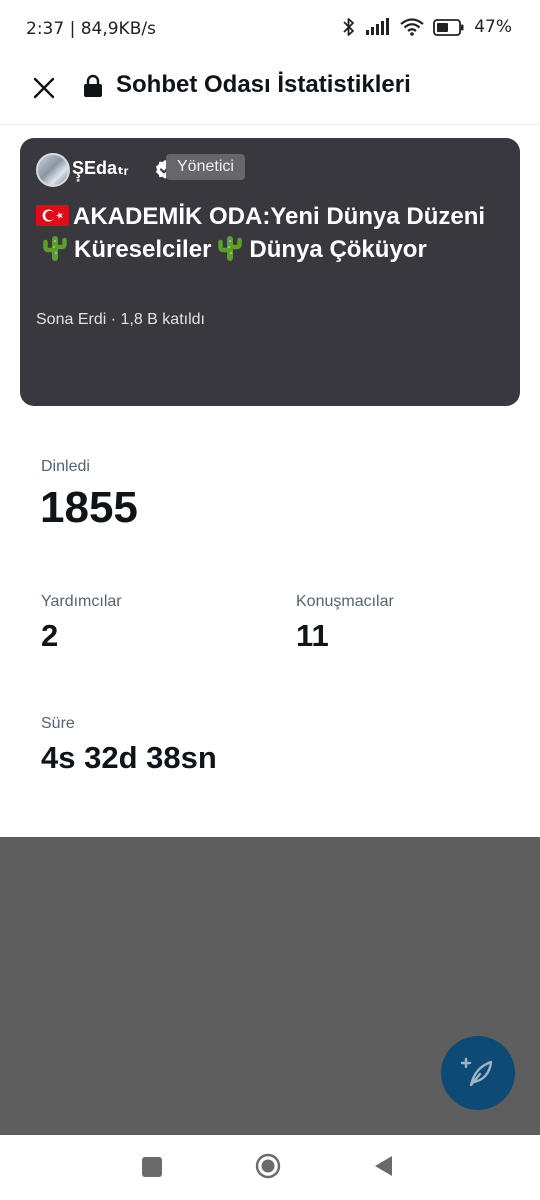 The width and height of the screenshot is (540, 1200). What do you see at coordinates (427, 27) in the screenshot?
I see `status-icons: 47%` at bounding box center [427, 27].